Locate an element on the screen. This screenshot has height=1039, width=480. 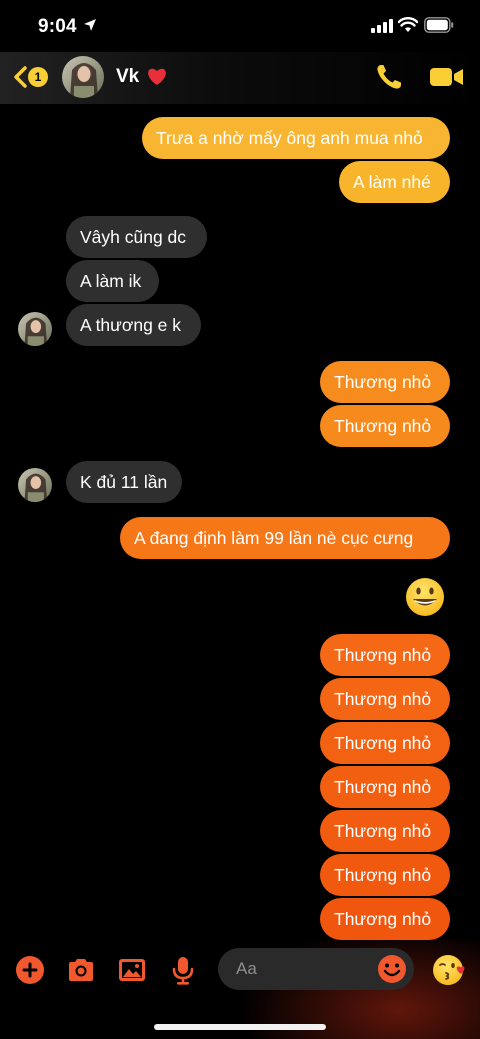
grinning-face-emoji-icon is located at coordinates (425, 597).